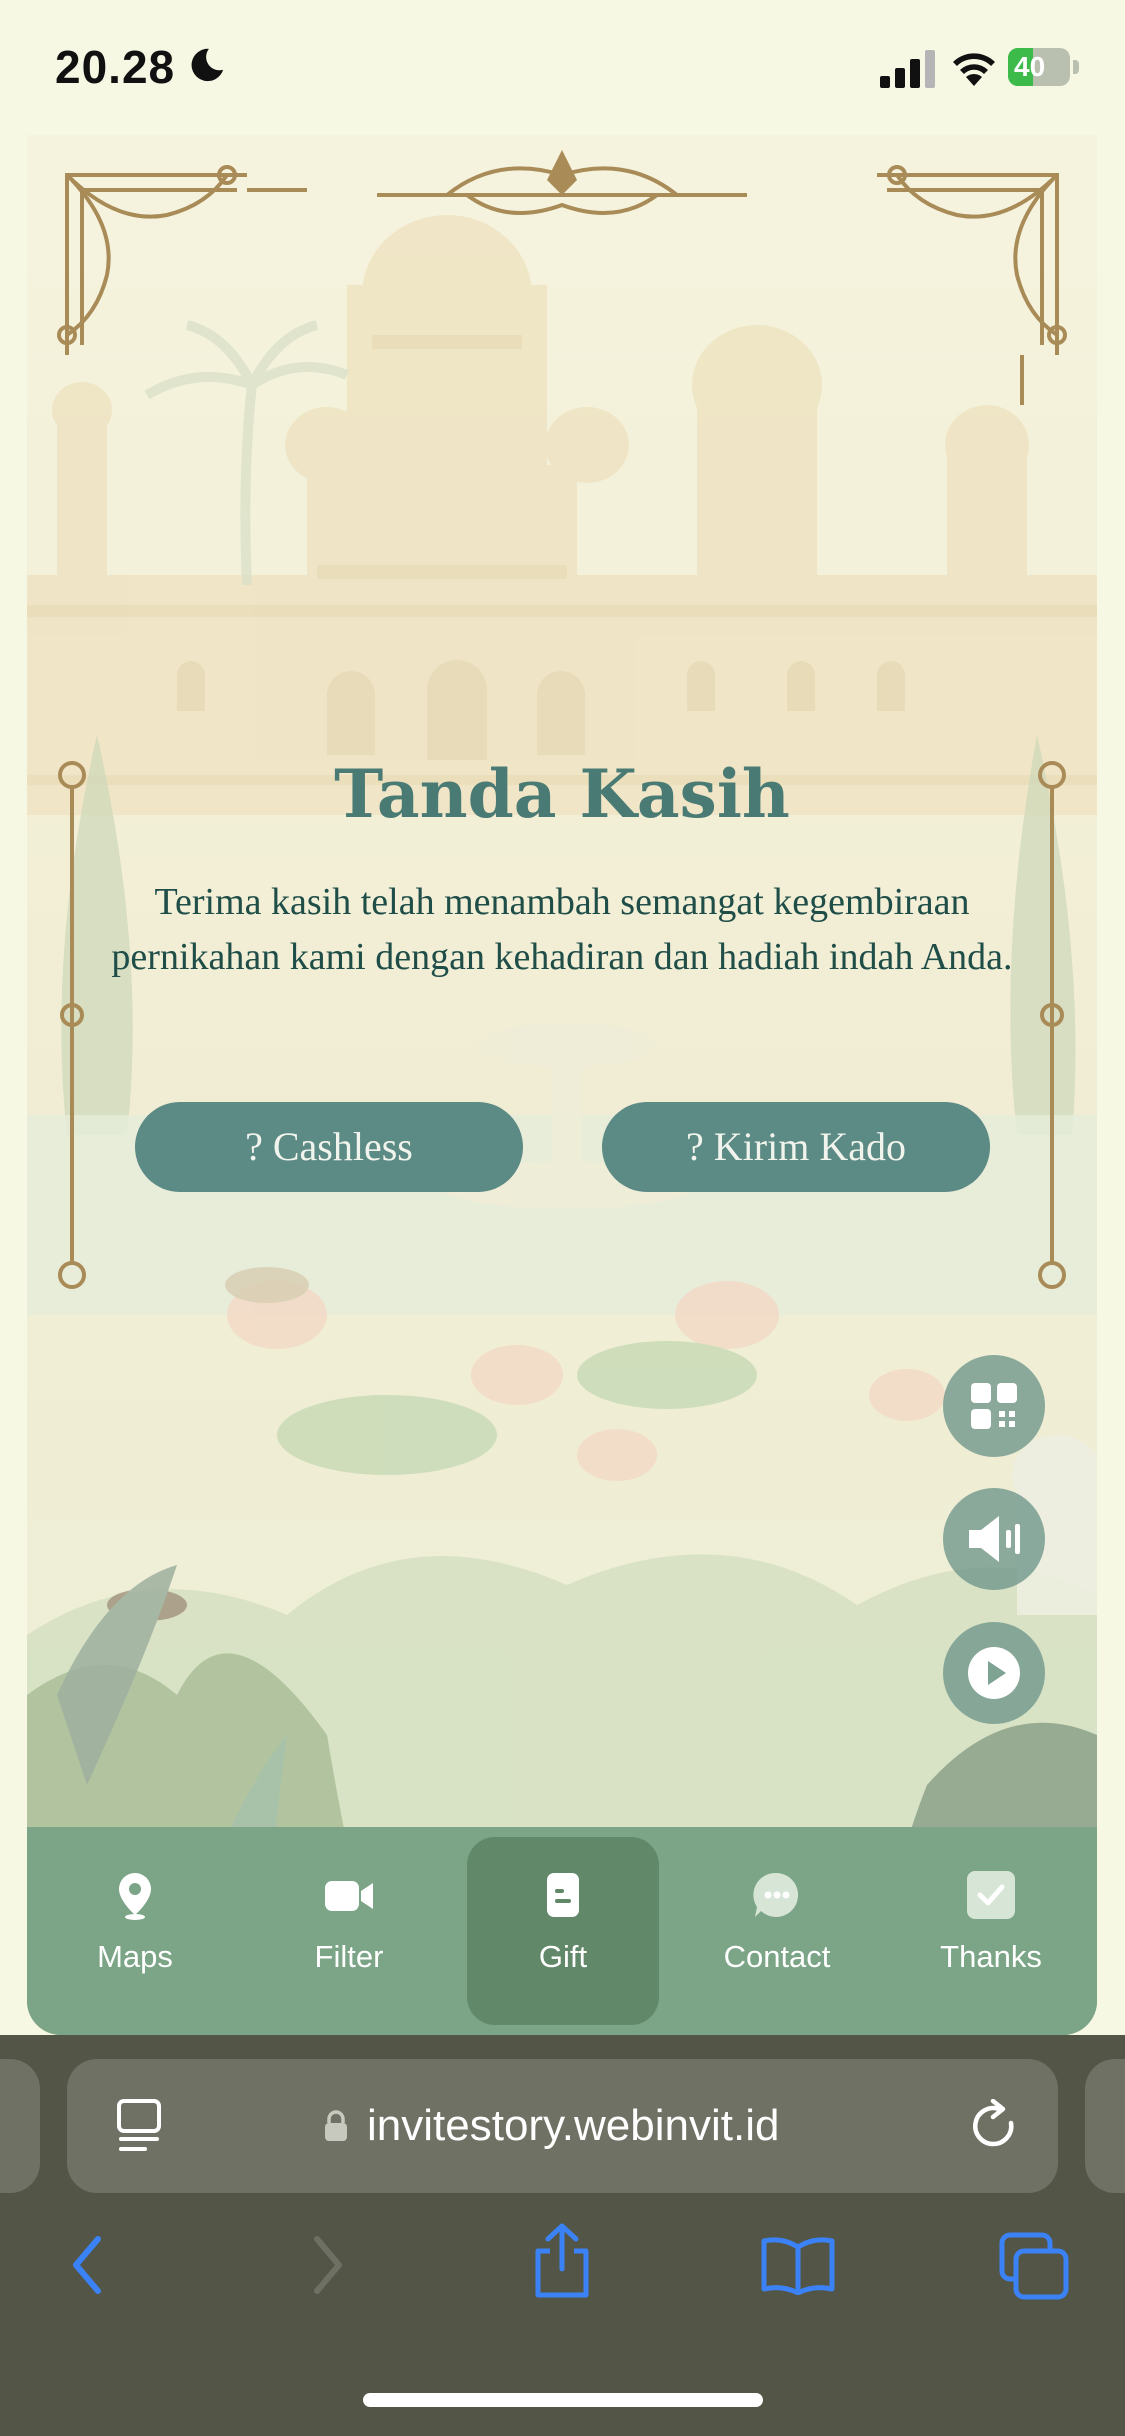 The width and height of the screenshot is (1125, 2436). I want to click on play-icon, so click(994, 1673).